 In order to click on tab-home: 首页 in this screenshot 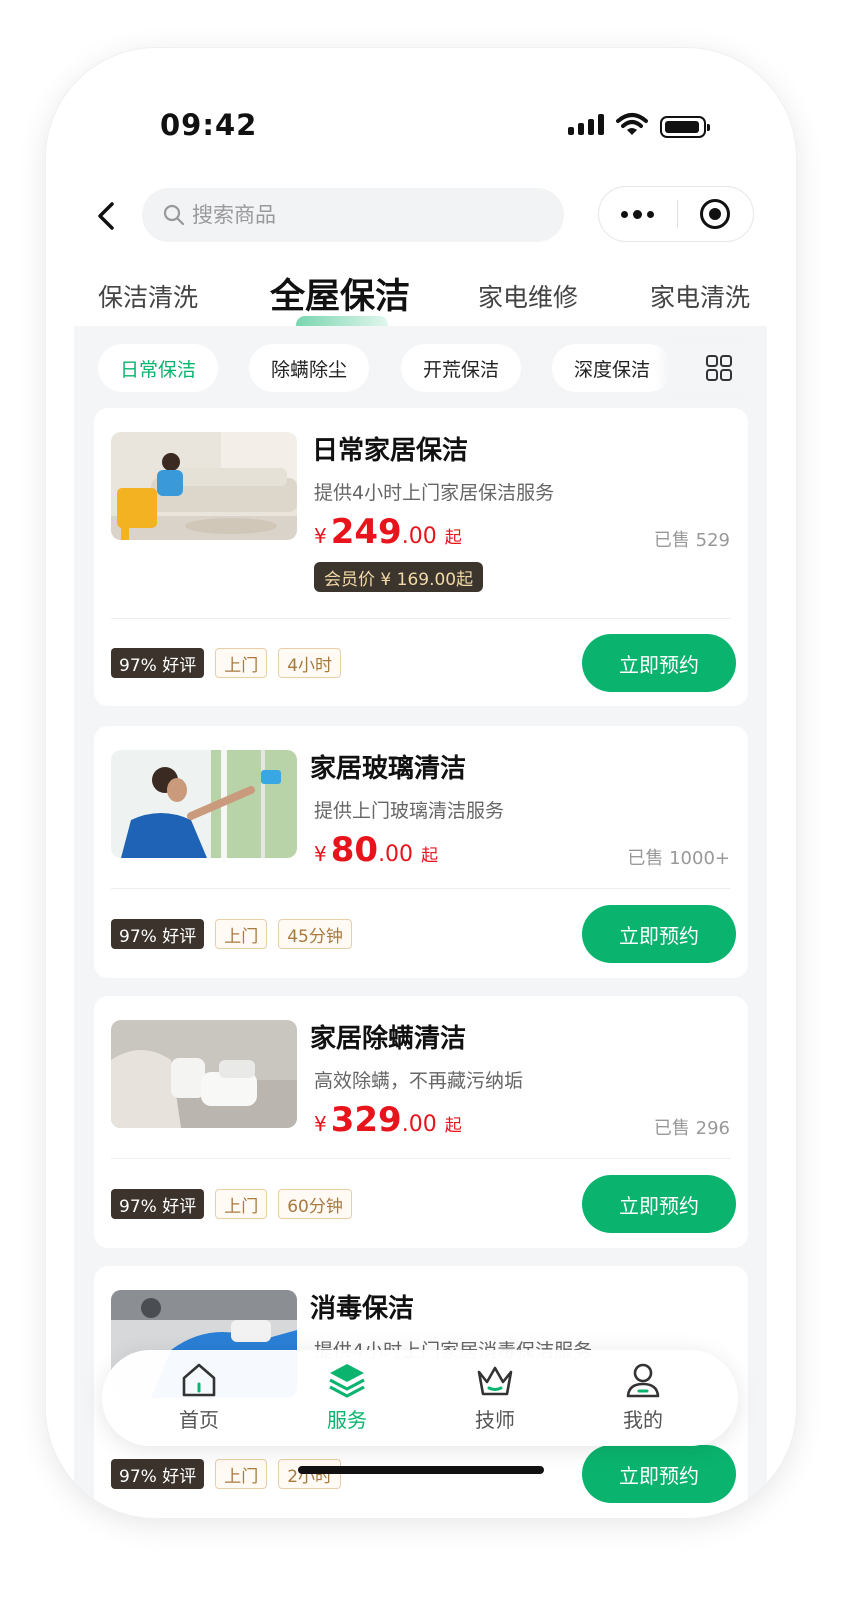, I will do `click(199, 1400)`.